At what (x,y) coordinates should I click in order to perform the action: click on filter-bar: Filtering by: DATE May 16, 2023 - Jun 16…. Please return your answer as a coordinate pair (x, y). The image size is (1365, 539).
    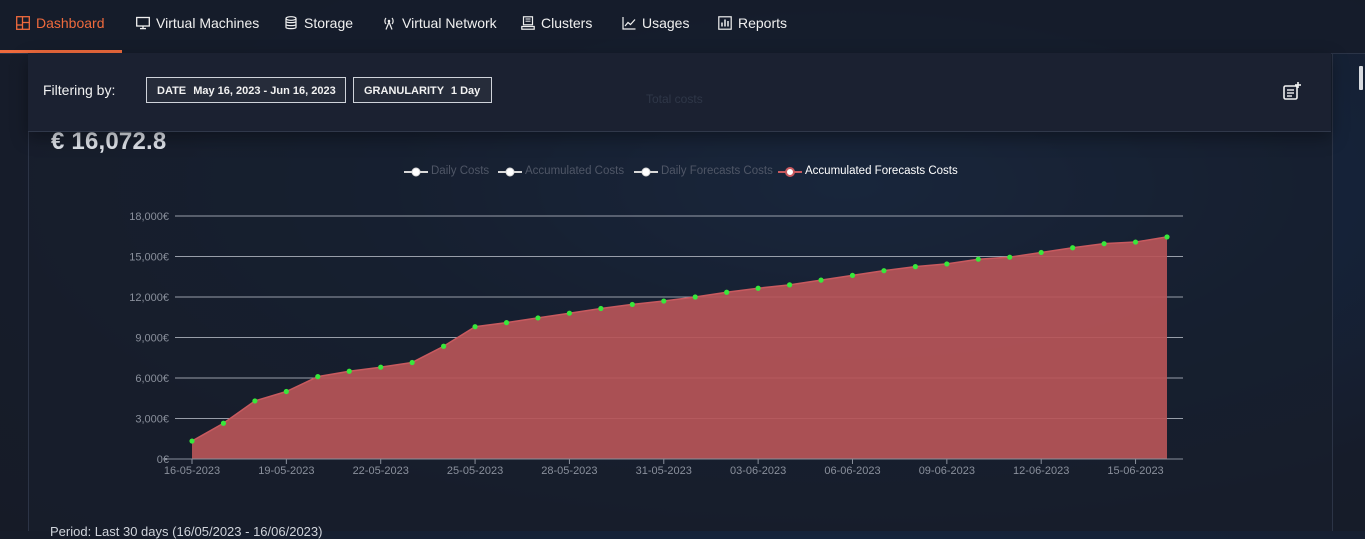
    Looking at the image, I should click on (679, 92).